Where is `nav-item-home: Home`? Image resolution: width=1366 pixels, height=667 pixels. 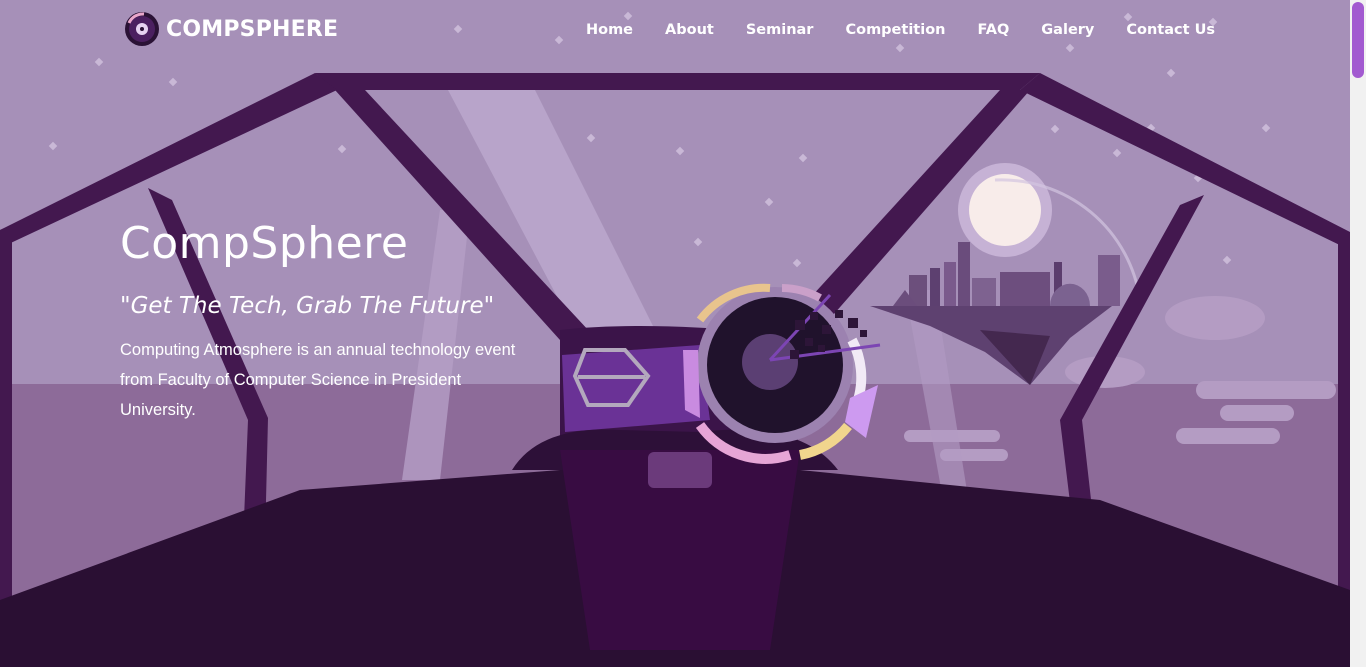
nav-item-home: Home is located at coordinates (609, 30).